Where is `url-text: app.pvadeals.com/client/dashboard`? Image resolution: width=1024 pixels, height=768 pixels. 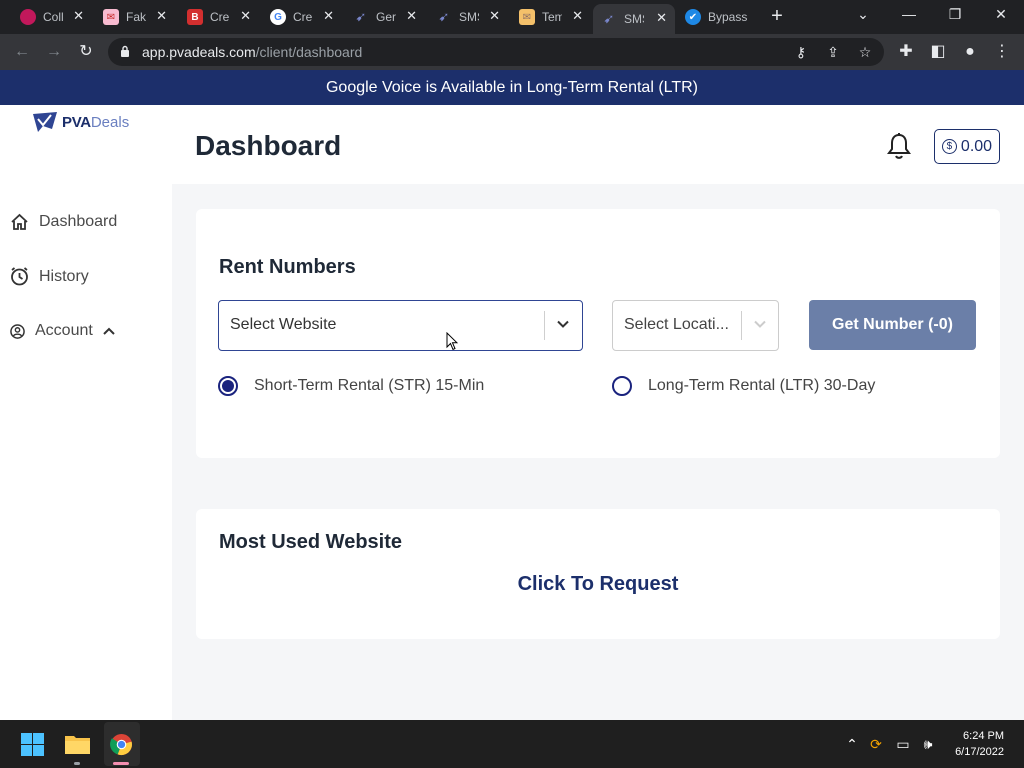 url-text: app.pvadeals.com/client/dashboard is located at coordinates (252, 52).